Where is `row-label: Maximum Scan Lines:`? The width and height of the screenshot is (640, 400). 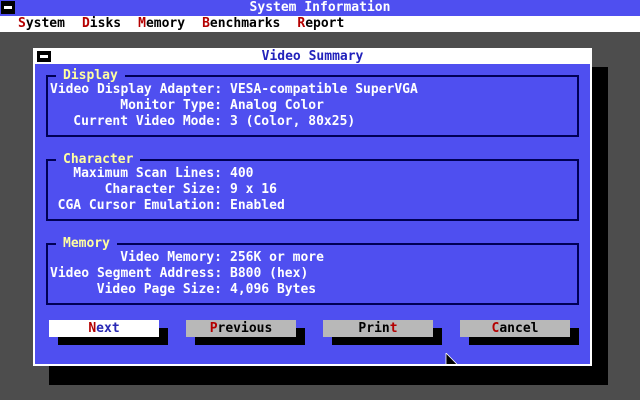
row-label: Maximum Scan Lines: is located at coordinates (147, 173).